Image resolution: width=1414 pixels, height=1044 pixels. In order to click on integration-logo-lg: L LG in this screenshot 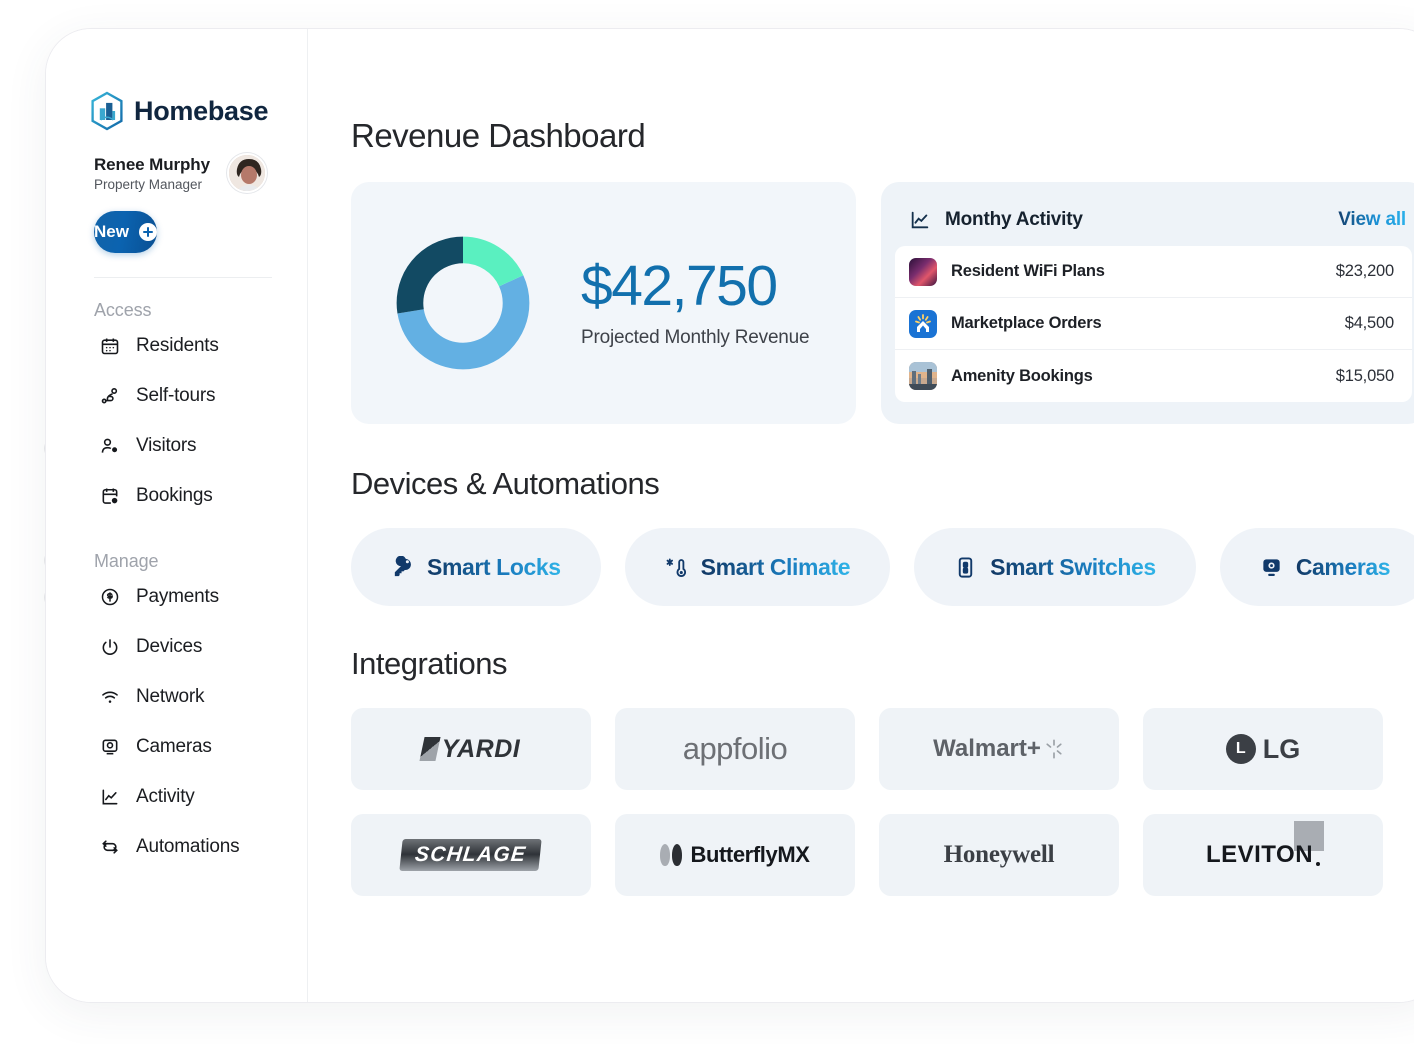, I will do `click(1263, 749)`.